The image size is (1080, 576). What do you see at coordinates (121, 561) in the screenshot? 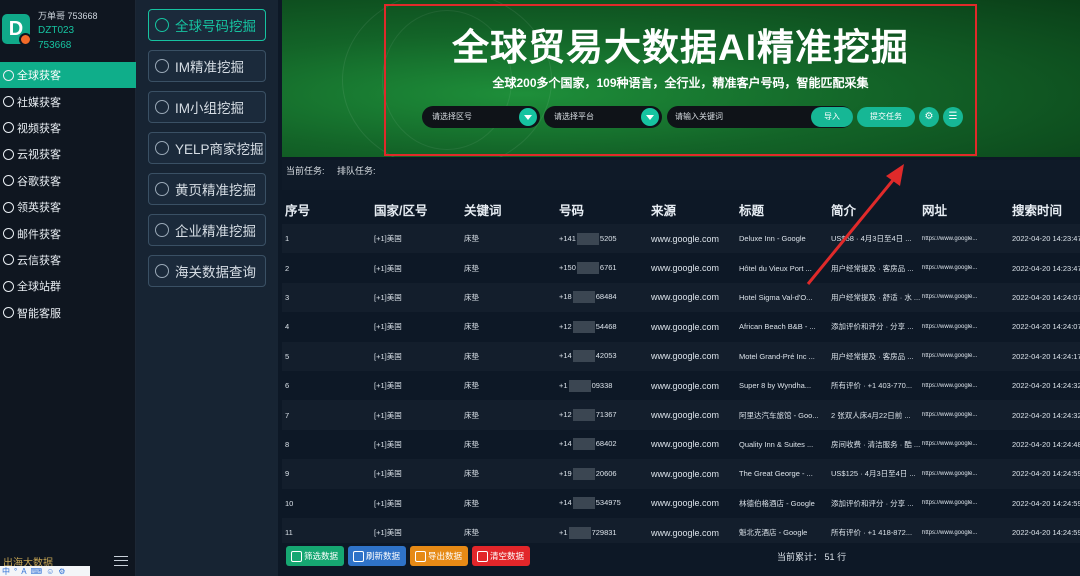
I see `menu-icon` at bounding box center [121, 561].